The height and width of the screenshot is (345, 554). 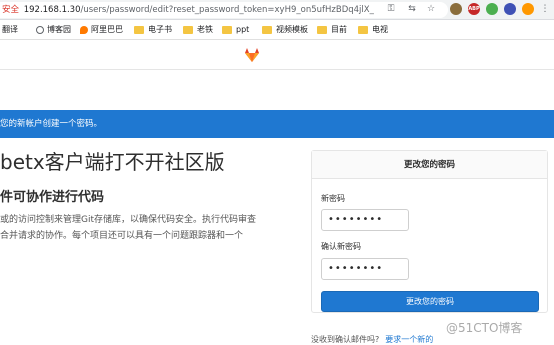 What do you see at coordinates (277, 55) in the screenshot?
I see `gitlab-header` at bounding box center [277, 55].